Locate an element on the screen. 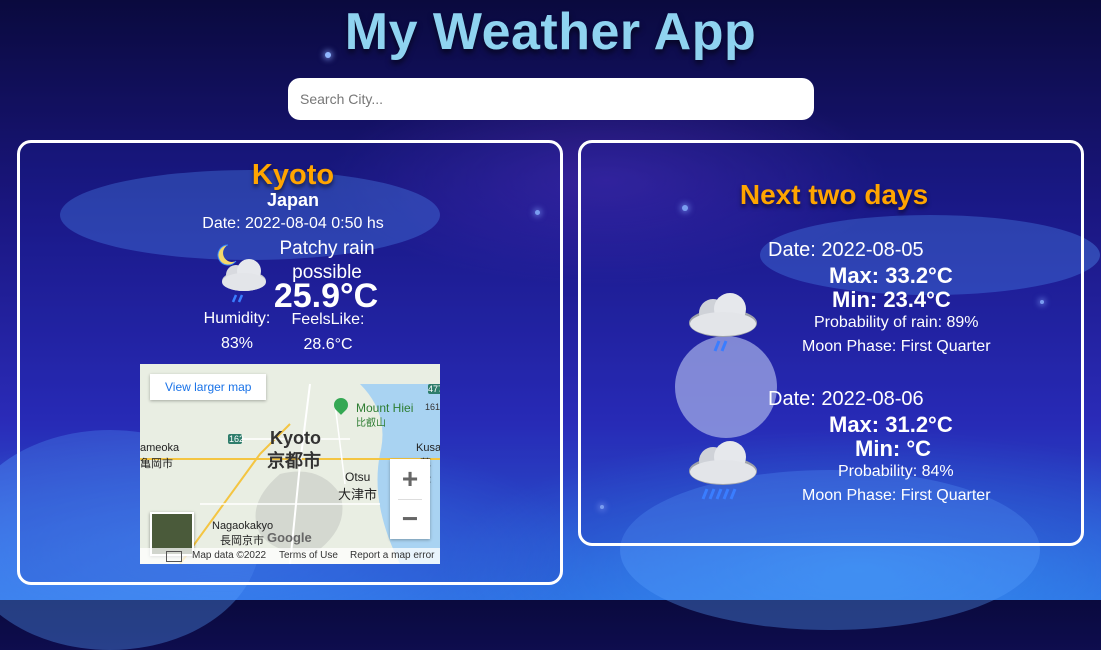 The height and width of the screenshot is (650, 1101). zoom-out-button: − is located at coordinates (410, 519).